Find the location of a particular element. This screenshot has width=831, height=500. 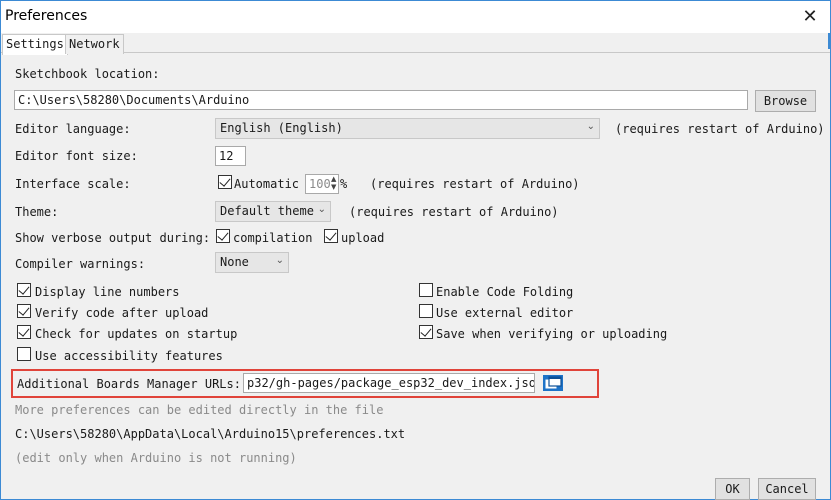

sketchbook-path-input: C:\Users\58280\Documents\Arduino is located at coordinates (381, 100).